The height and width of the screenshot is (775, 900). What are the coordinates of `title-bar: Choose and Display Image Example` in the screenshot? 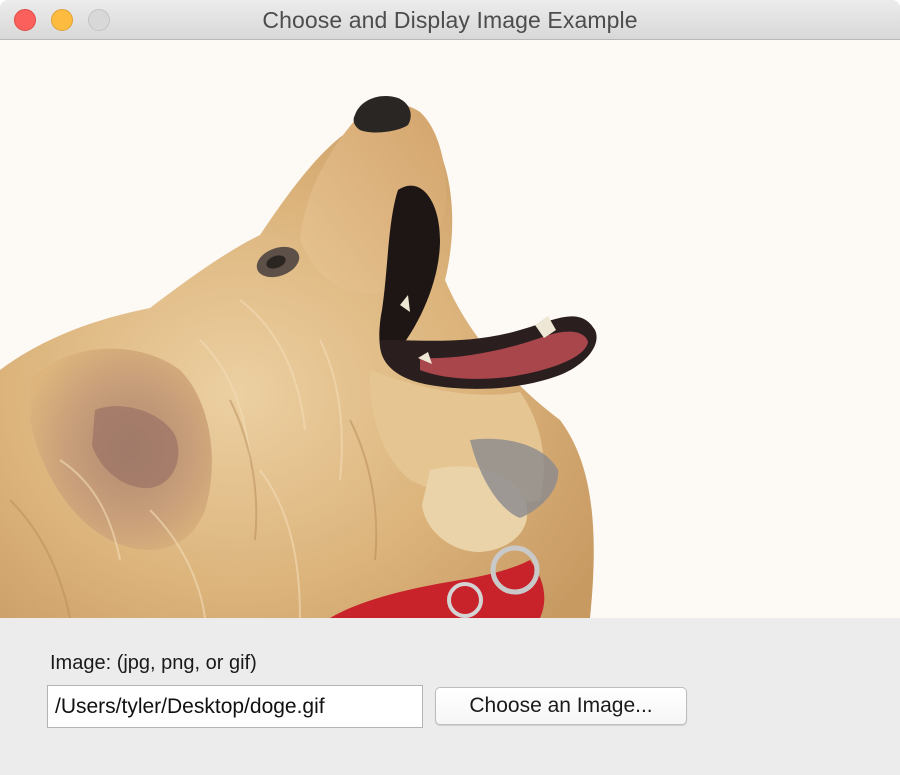 It's located at (450, 20).